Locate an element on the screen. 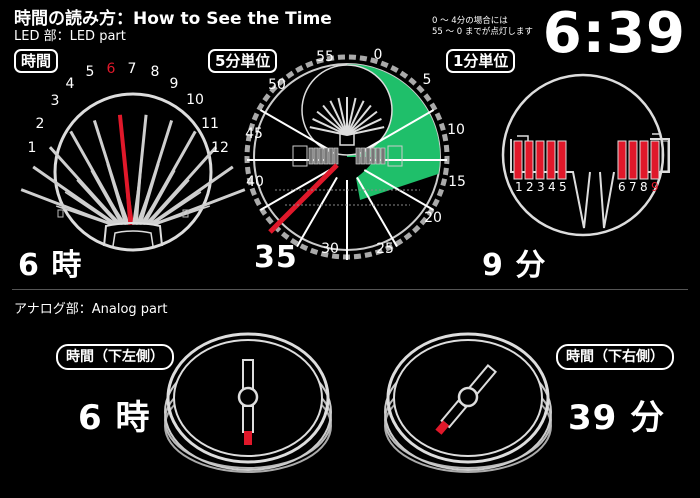  hour-number-9: 9 is located at coordinates (174, 84).